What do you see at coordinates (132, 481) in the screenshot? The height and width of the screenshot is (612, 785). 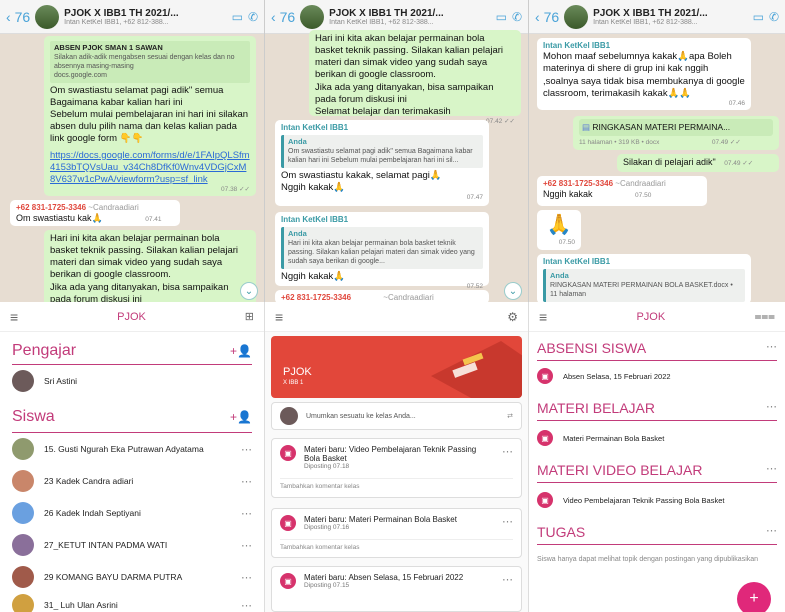 I see `student-item: 23 Kadek Candra adiari ⋯` at bounding box center [132, 481].